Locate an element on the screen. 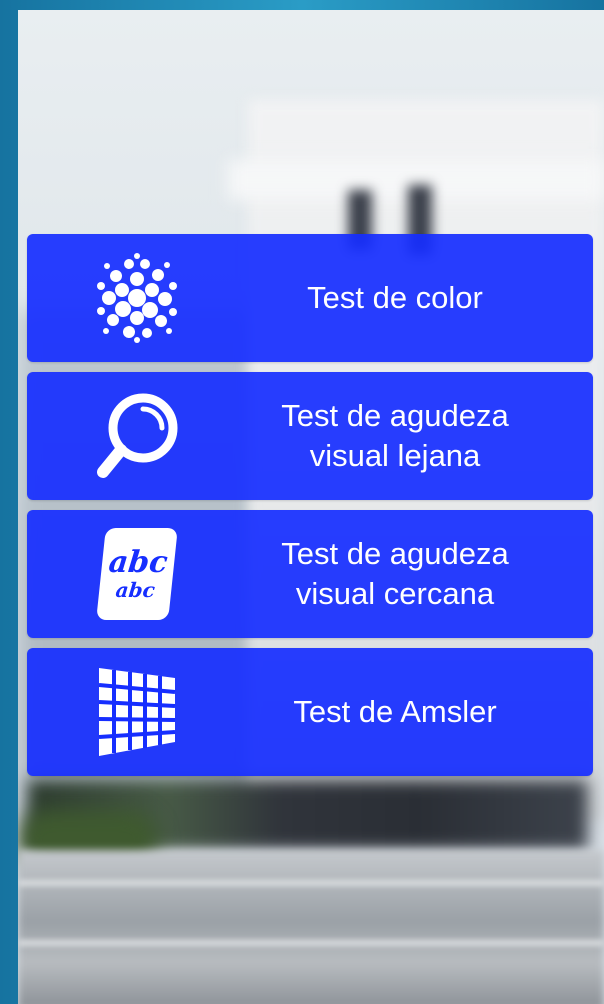 The height and width of the screenshot is (1004, 604). abc-card-large-text: abc is located at coordinates (138, 562).